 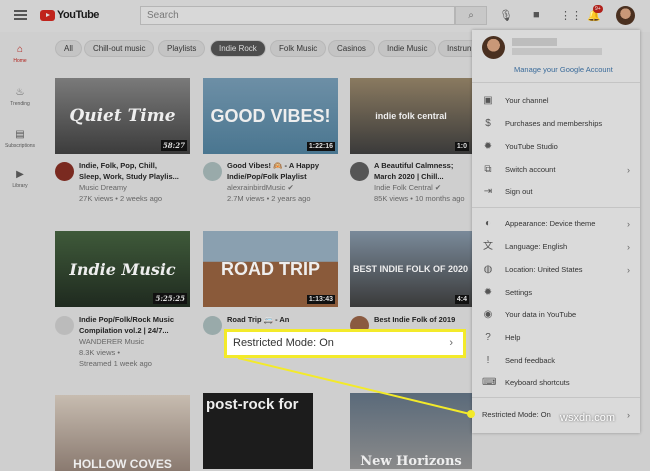 What do you see at coordinates (471, 414) in the screenshot?
I see `callout-dot` at bounding box center [471, 414].